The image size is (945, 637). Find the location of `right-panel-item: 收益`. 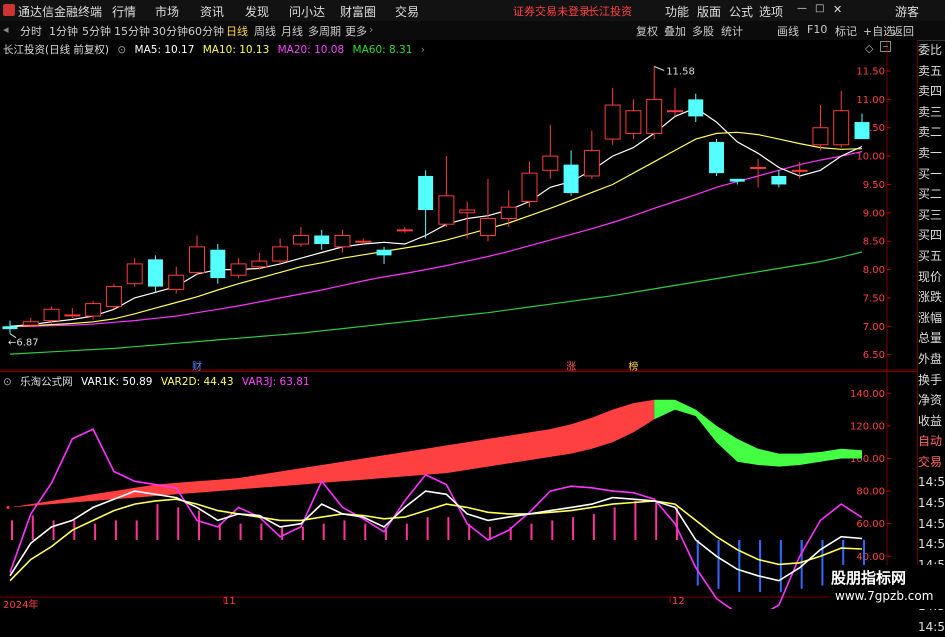

right-panel-item: 收益 is located at coordinates (931, 421).